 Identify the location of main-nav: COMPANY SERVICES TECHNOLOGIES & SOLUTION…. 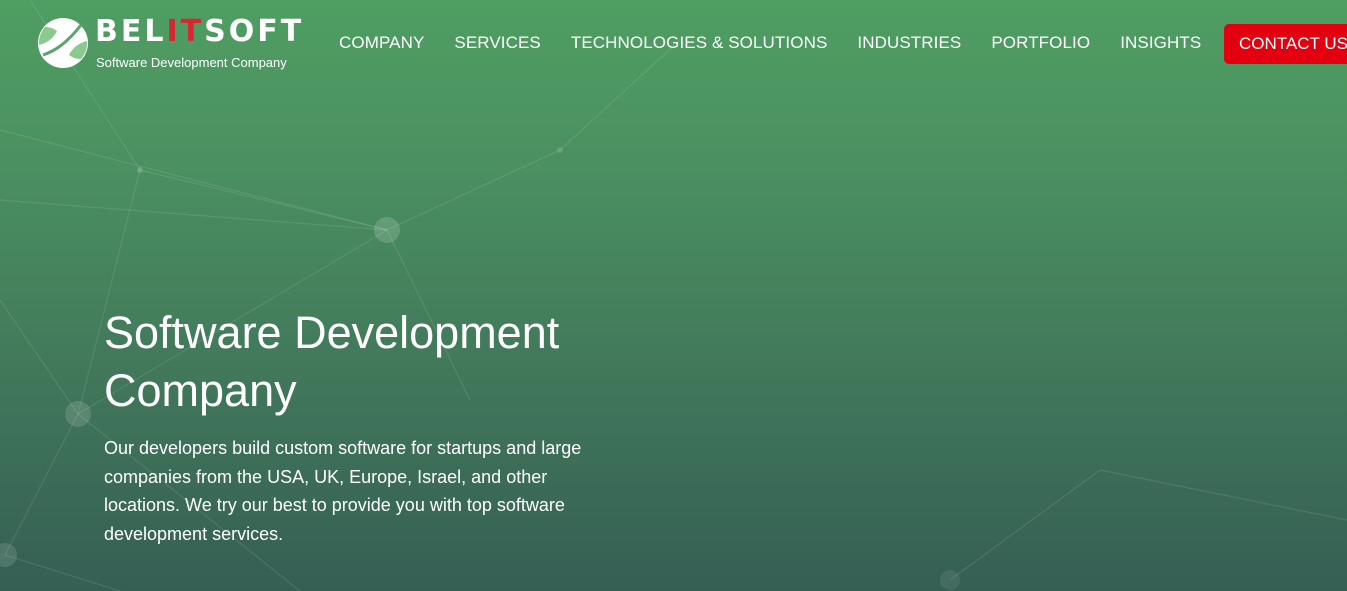
(770, 43).